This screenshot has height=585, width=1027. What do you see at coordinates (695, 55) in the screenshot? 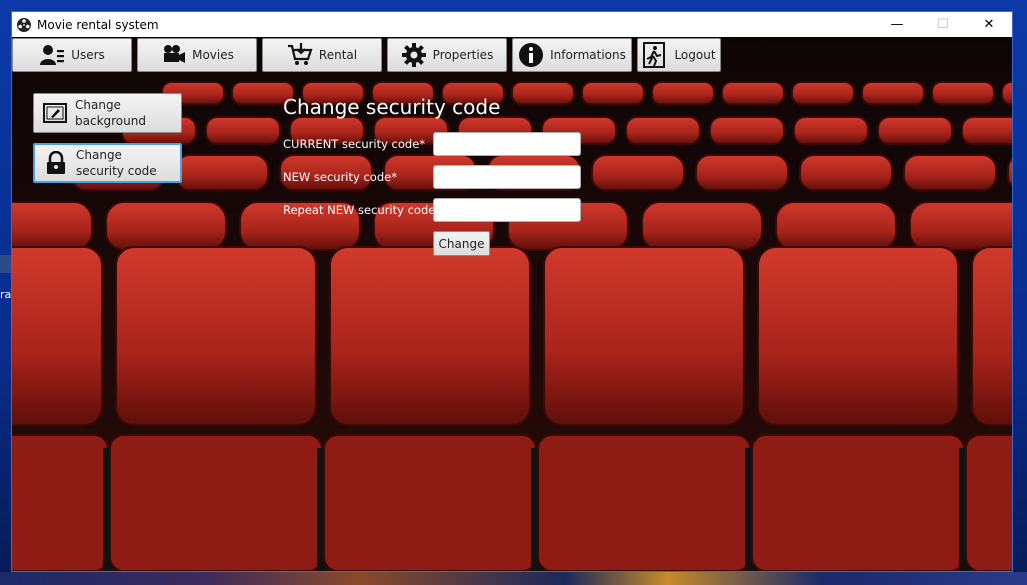
I see `logout-label: Logout` at bounding box center [695, 55].